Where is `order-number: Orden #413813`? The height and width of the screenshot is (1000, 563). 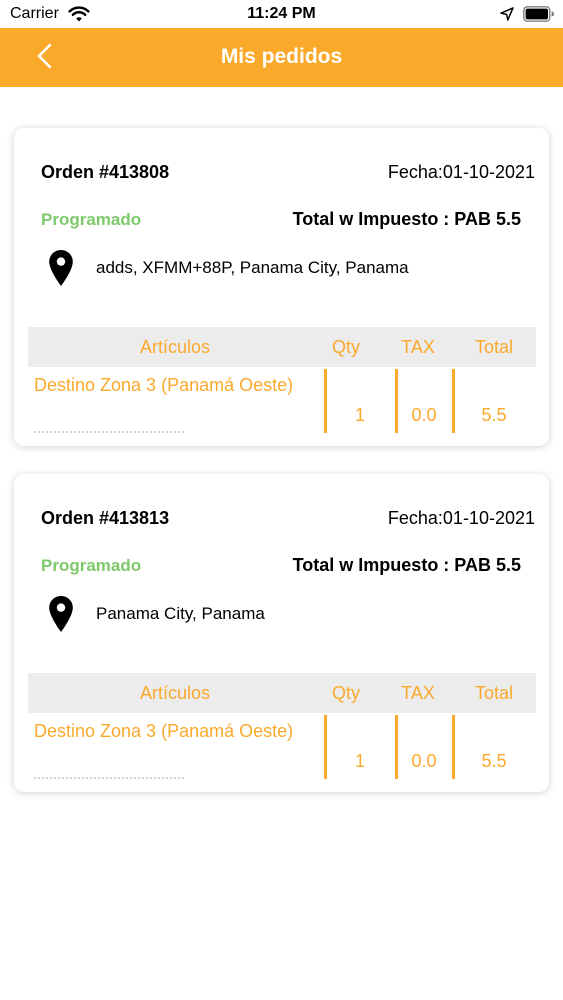
order-number: Orden #413813 is located at coordinates (105, 518).